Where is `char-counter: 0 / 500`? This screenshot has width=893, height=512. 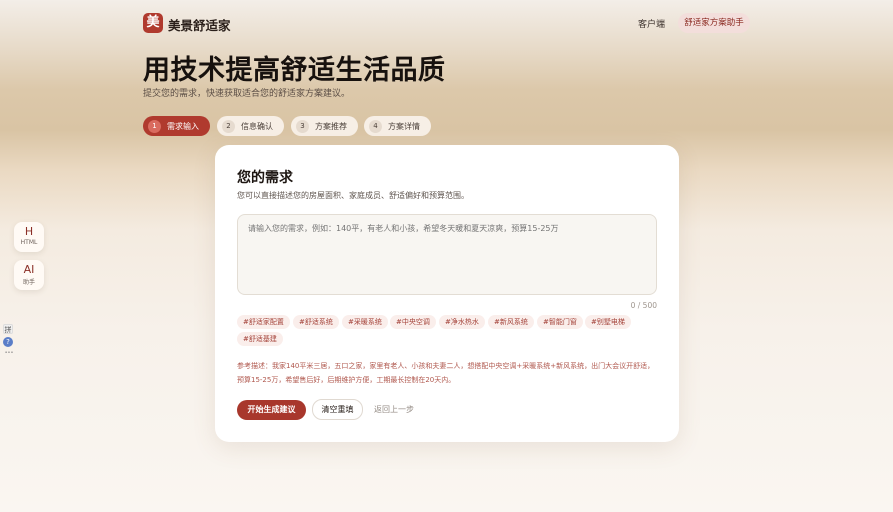
char-counter: 0 / 500 is located at coordinates (643, 305).